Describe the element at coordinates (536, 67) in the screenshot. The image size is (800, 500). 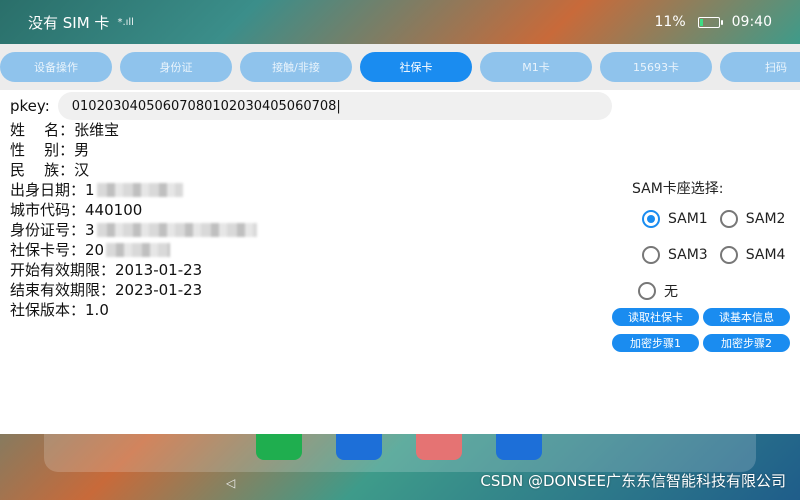
I see `tab-m1-card: M1卡` at that location.